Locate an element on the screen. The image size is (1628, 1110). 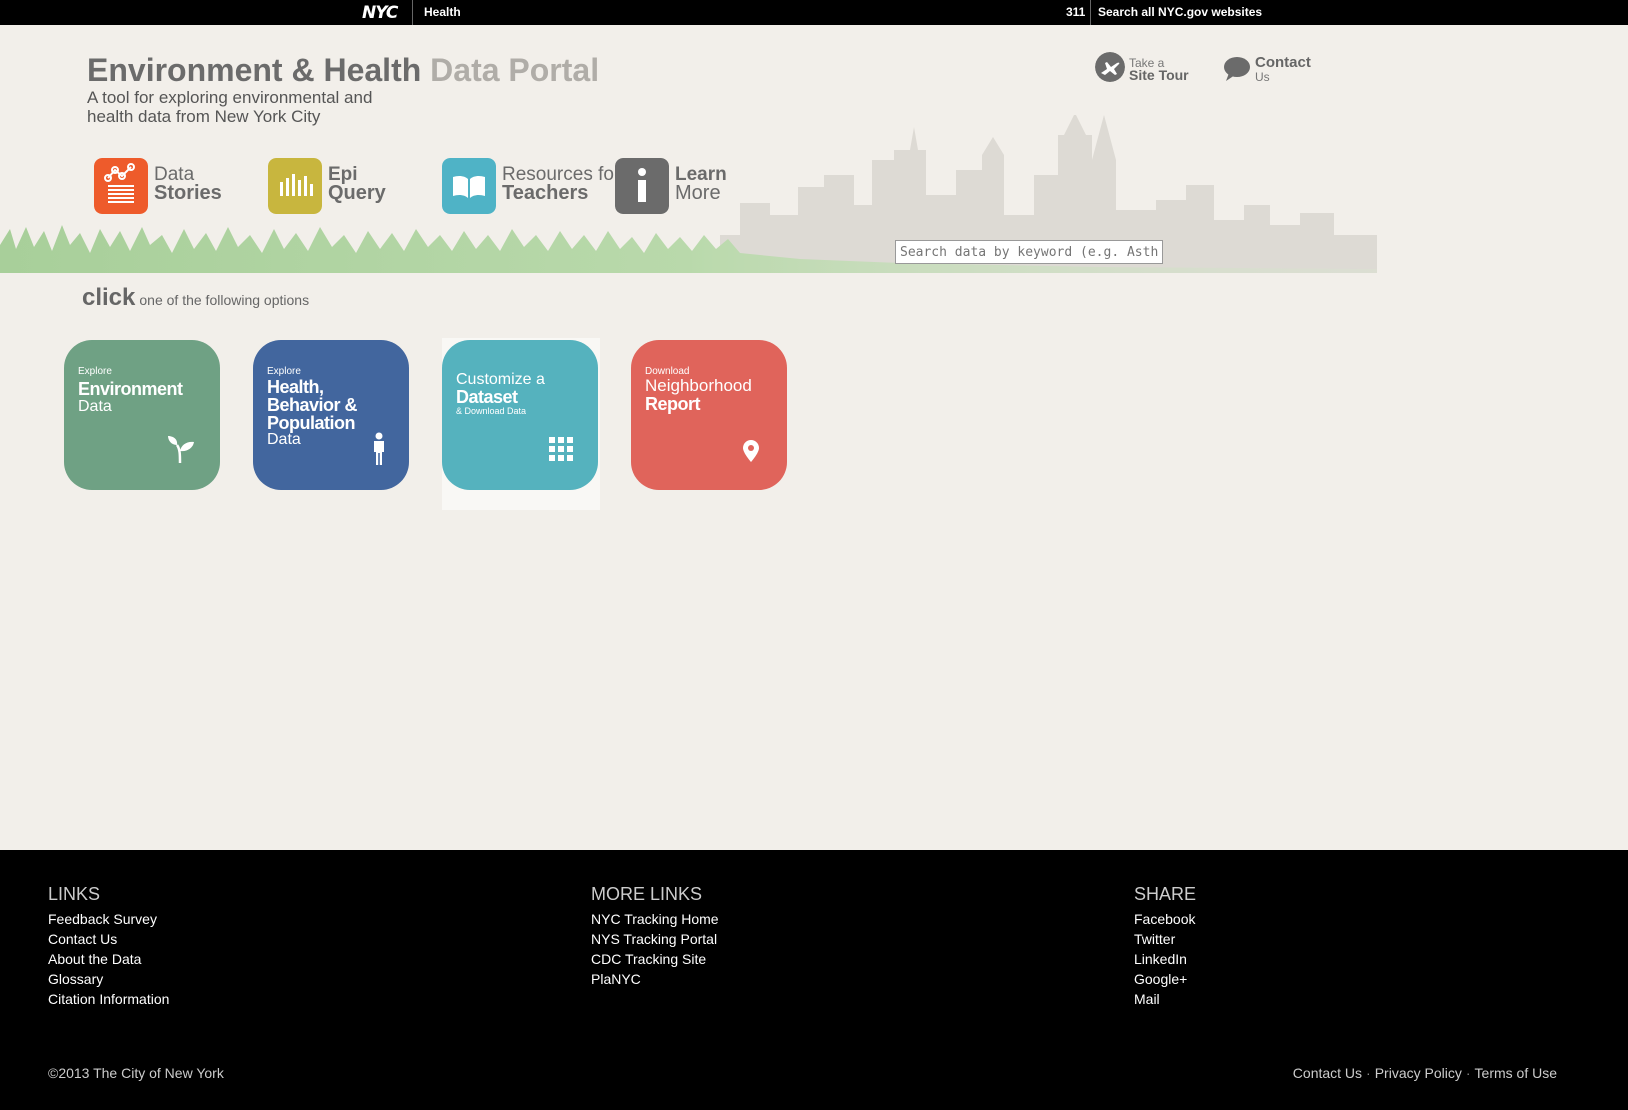
chart-icon is located at coordinates (121, 186).